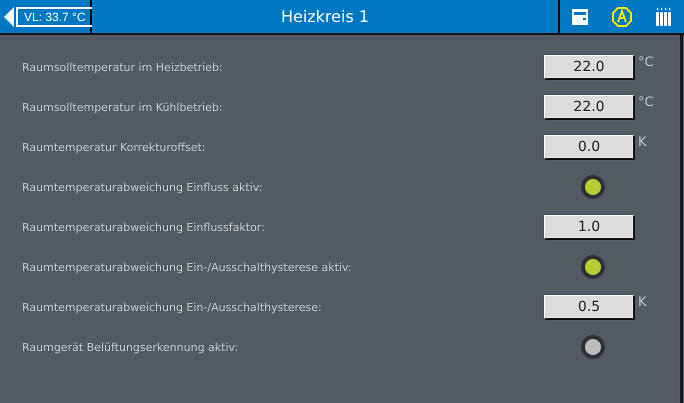 The image size is (684, 403). Describe the element at coordinates (144, 227) in the screenshot. I see `setting-label: Raumtemperaturabweichung Einflussfaktor:` at that location.